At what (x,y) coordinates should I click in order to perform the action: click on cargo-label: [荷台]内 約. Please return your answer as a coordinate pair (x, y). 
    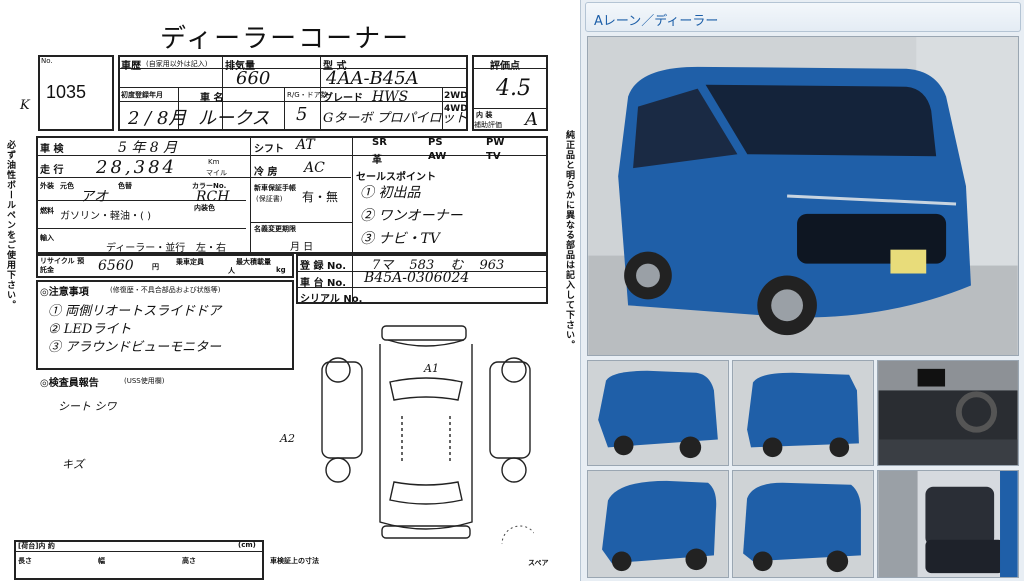
    Looking at the image, I should click on (36, 546).